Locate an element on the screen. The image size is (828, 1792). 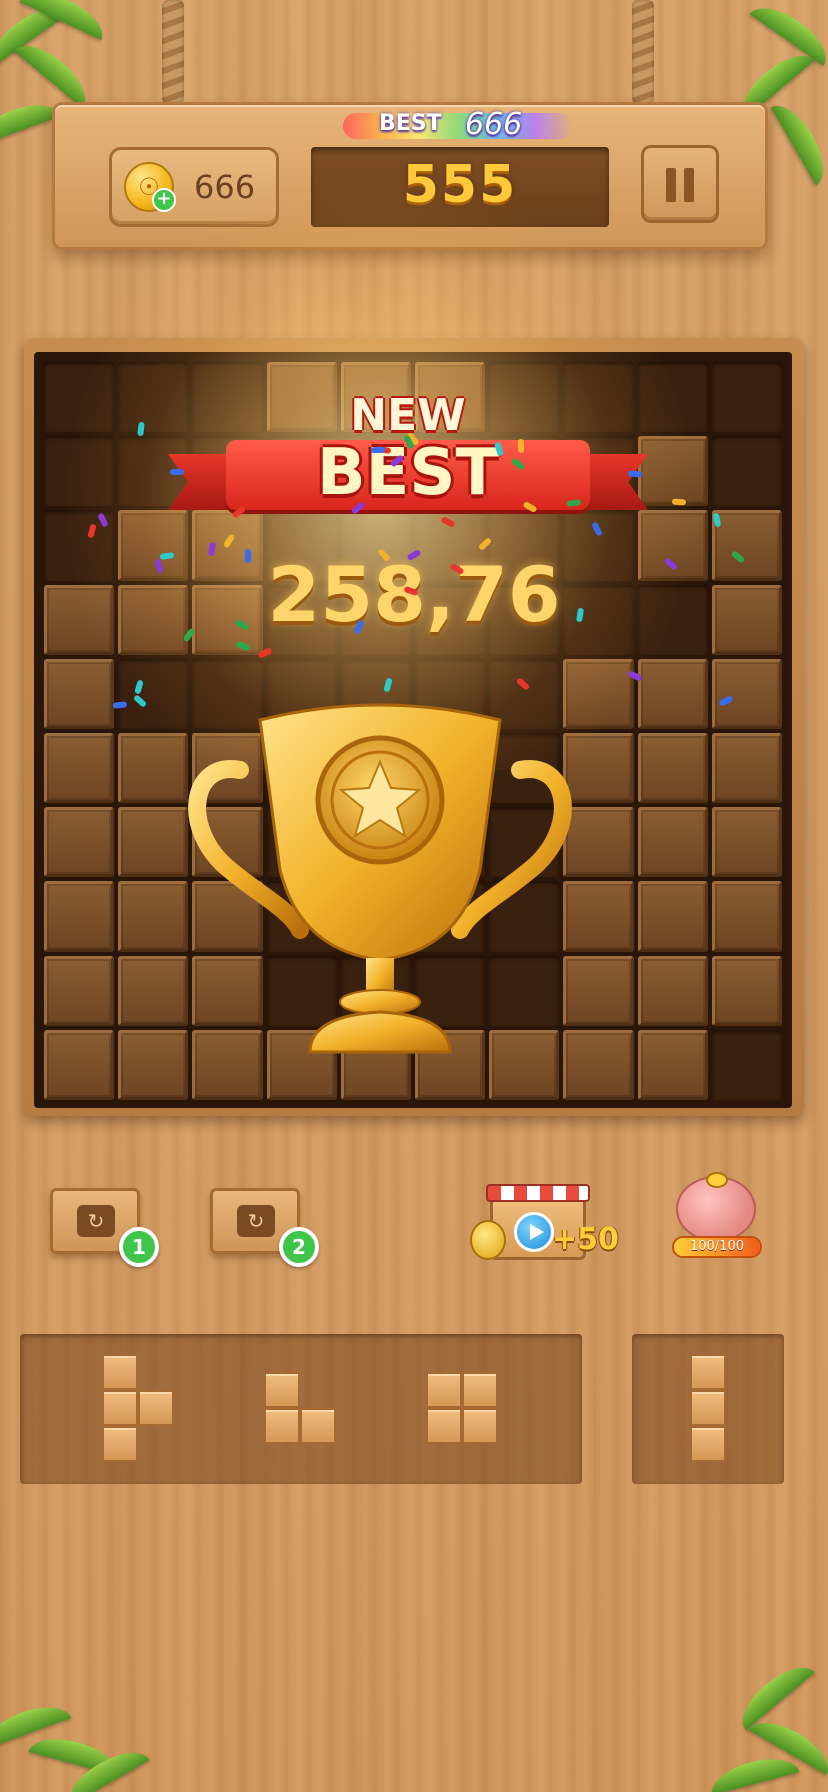
piece-l-shape is located at coordinates (302, 1410).